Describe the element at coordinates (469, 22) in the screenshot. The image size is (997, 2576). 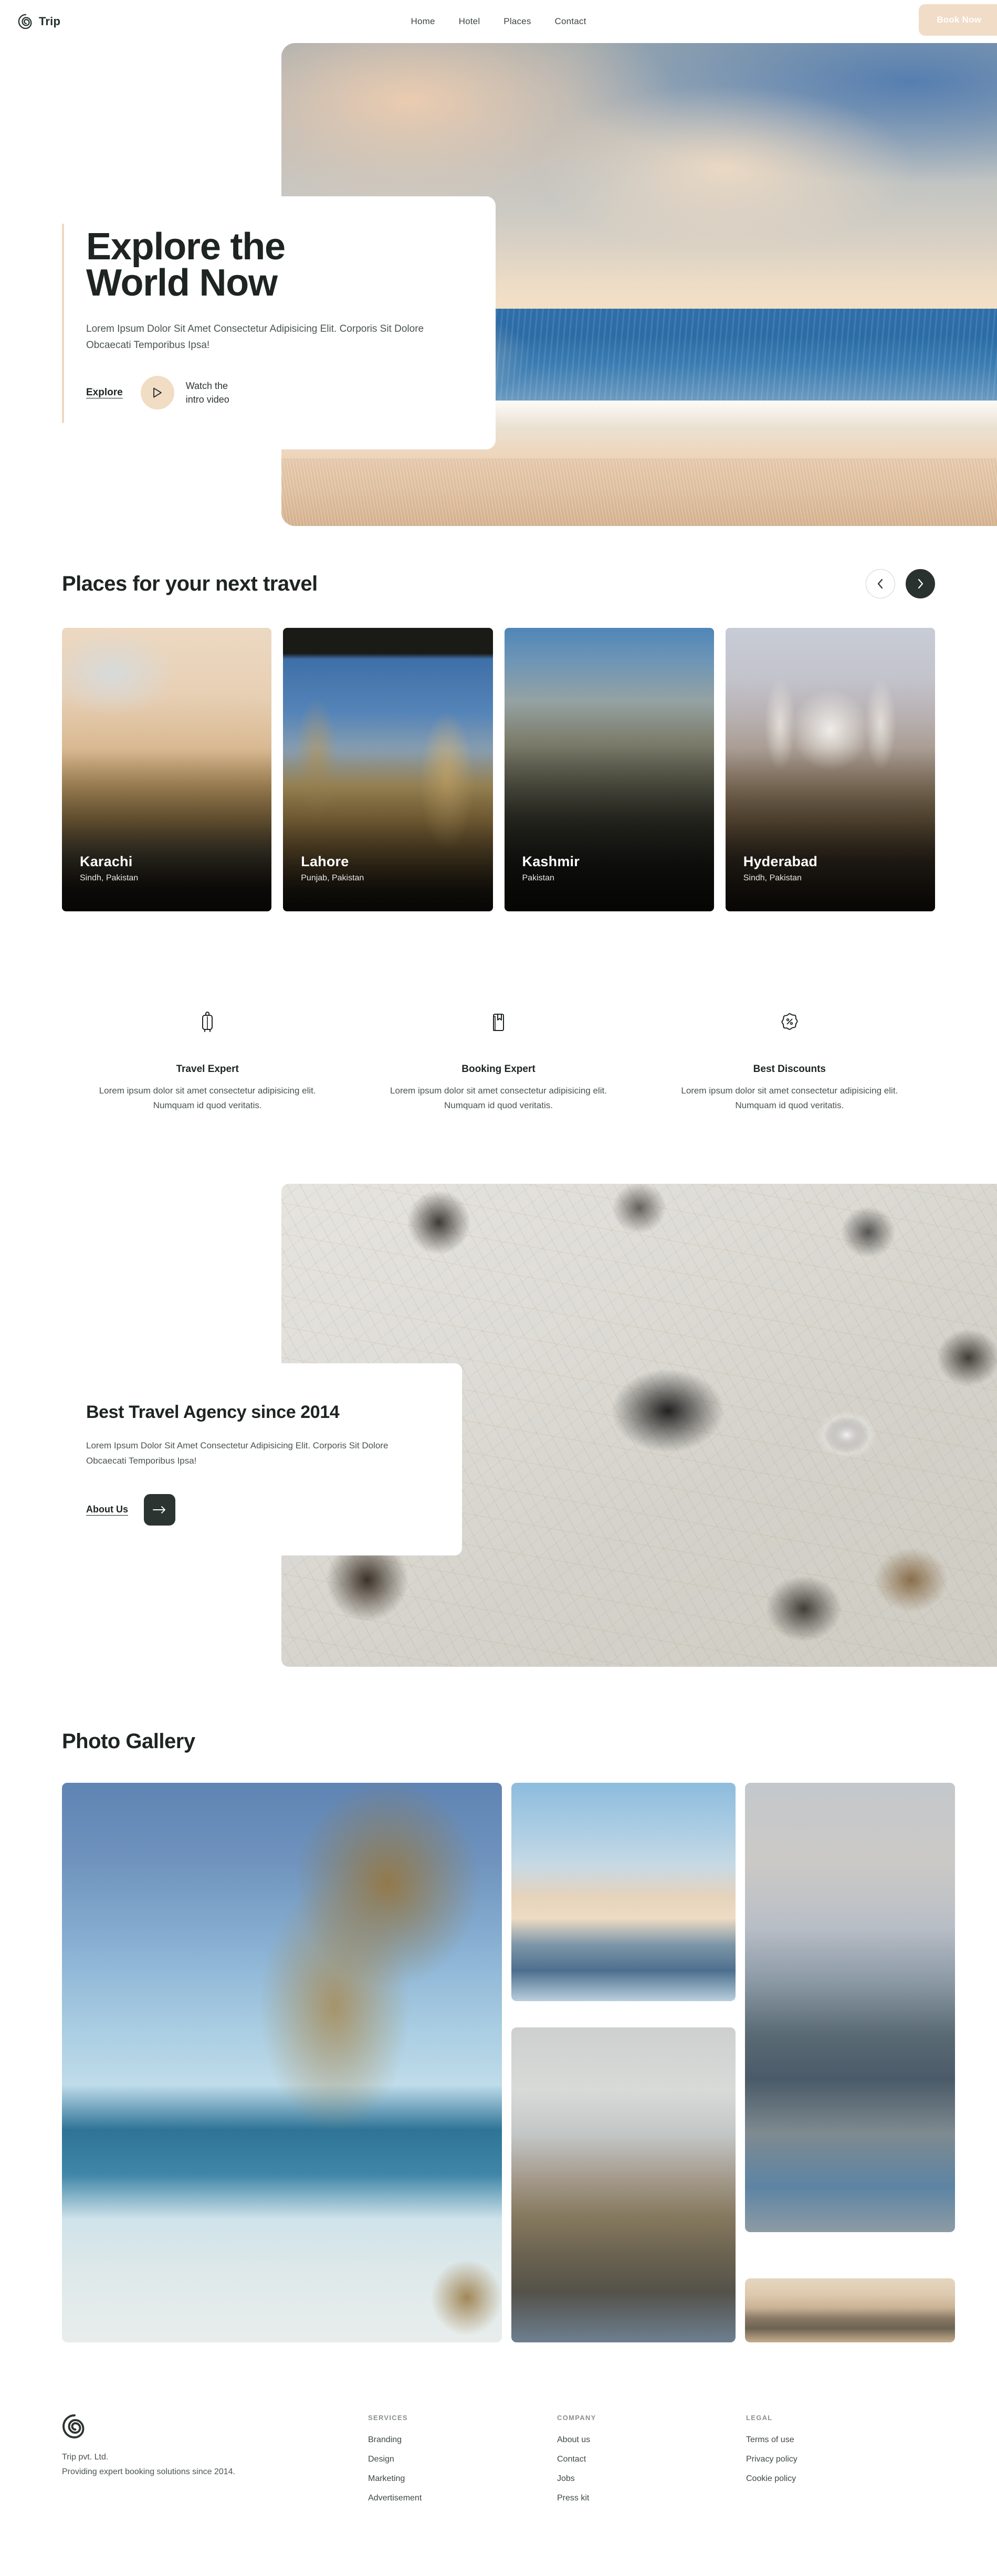
I see `nav-item-hotel: Hotel` at that location.